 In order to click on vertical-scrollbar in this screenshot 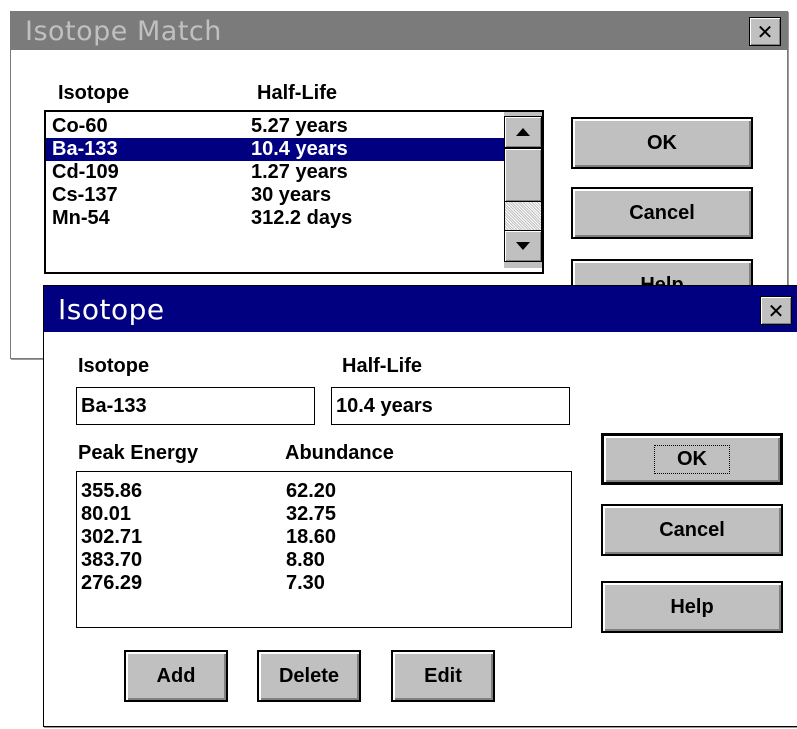, I will do `click(523, 190)`.